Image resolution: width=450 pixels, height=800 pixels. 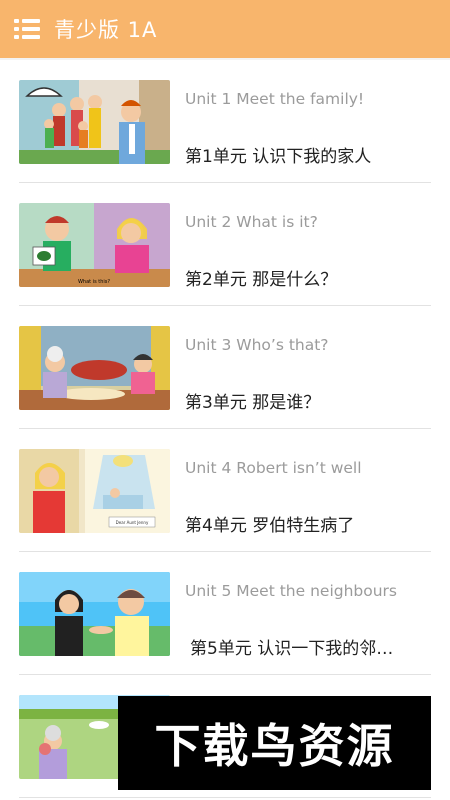 I want to click on robert-sick-illustration: Dear Aunt Jenny, so click(x=94, y=491).